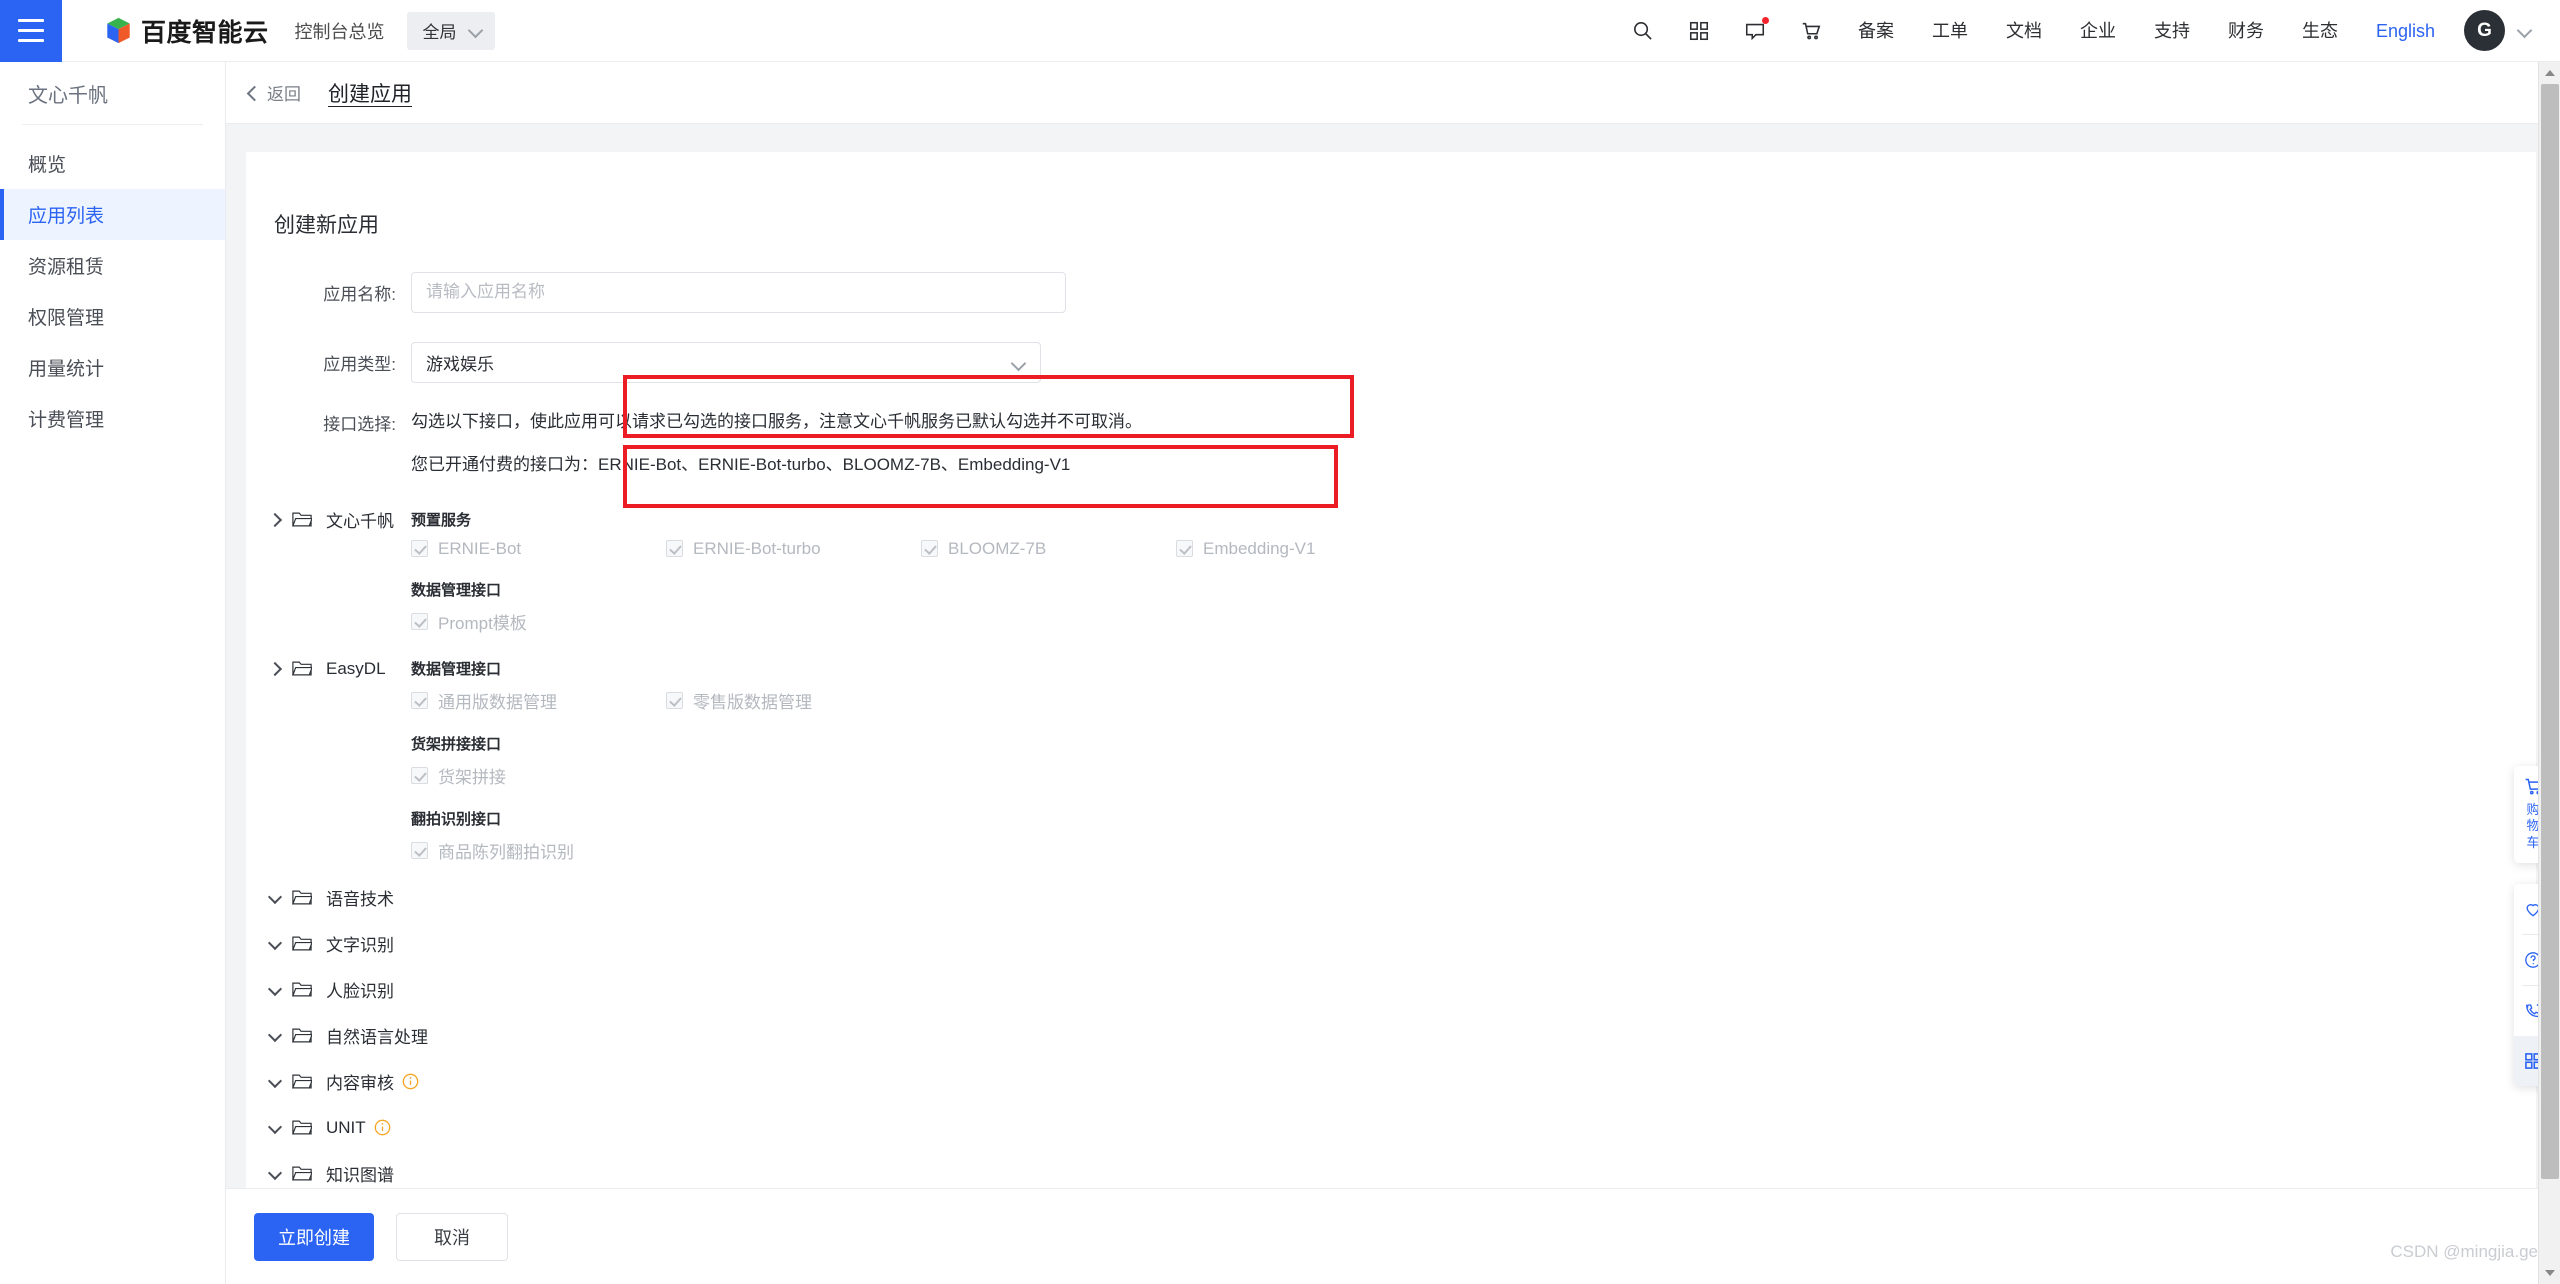  I want to click on api-checkbox: Embedding-V1, so click(1303, 549).